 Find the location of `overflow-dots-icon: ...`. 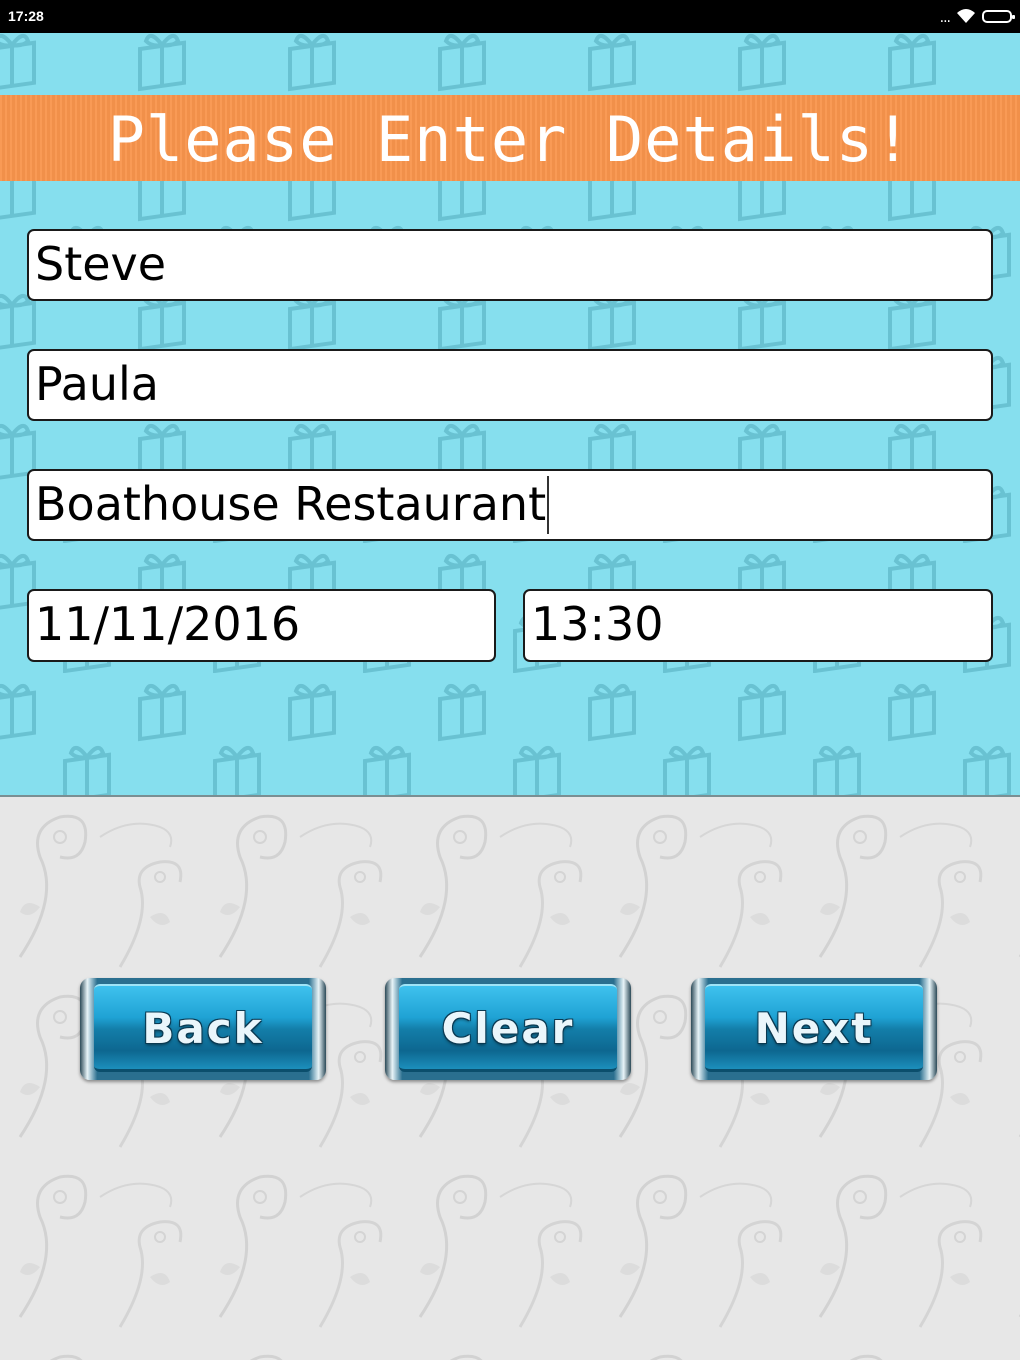

overflow-dots-icon: ... is located at coordinates (945, 18).